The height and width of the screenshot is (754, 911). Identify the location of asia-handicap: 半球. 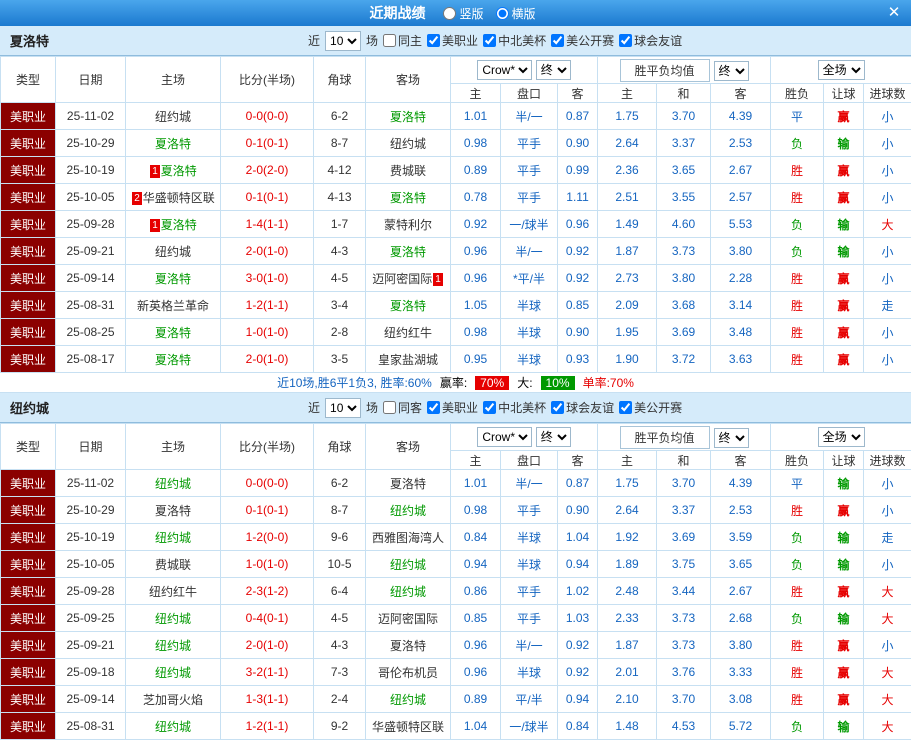
(529, 564).